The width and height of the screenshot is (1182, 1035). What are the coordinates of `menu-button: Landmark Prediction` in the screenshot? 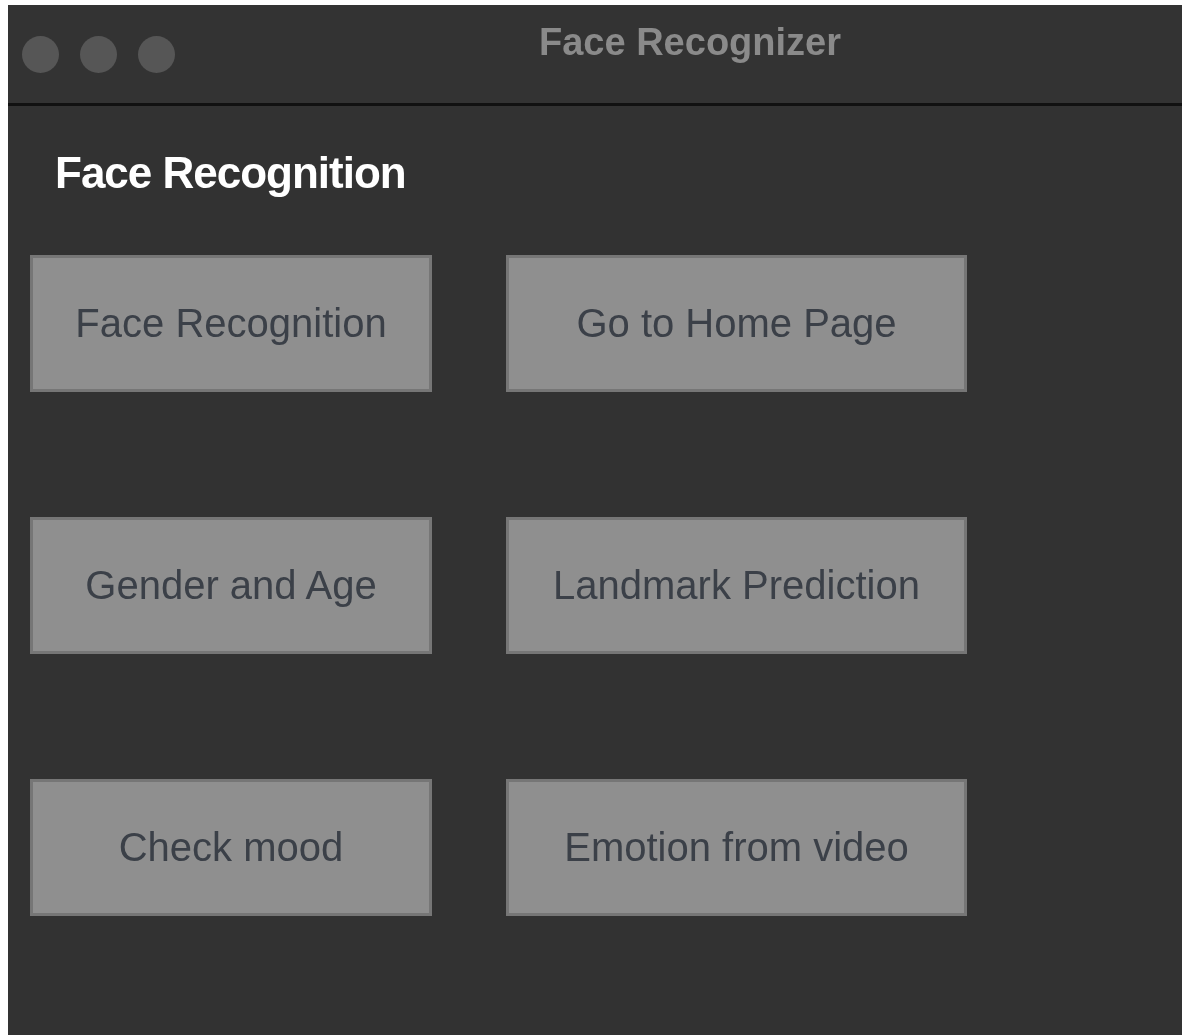 It's located at (736, 585).